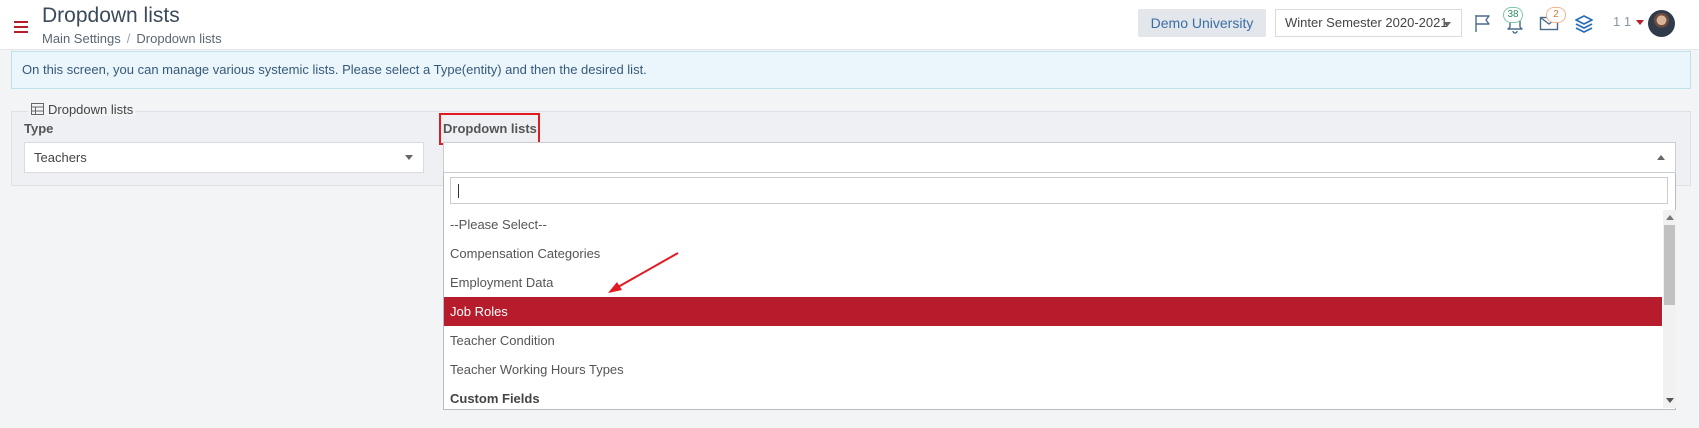  What do you see at coordinates (1513, 15) in the screenshot?
I see `notifications-badge: 38` at bounding box center [1513, 15].